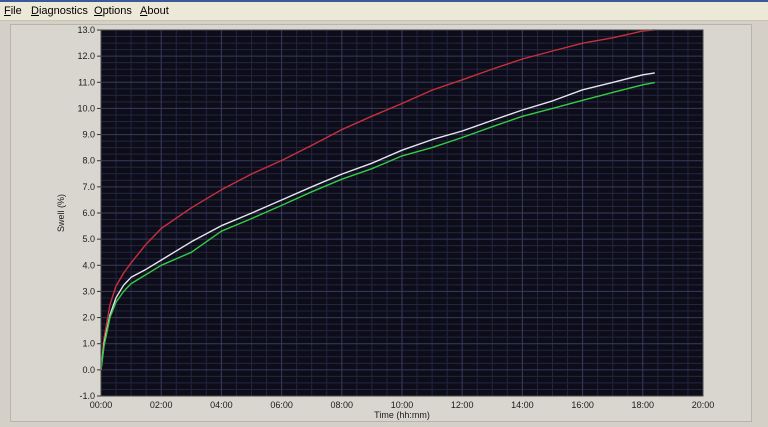  I want to click on x-tick-label: 16:00, so click(582, 405).